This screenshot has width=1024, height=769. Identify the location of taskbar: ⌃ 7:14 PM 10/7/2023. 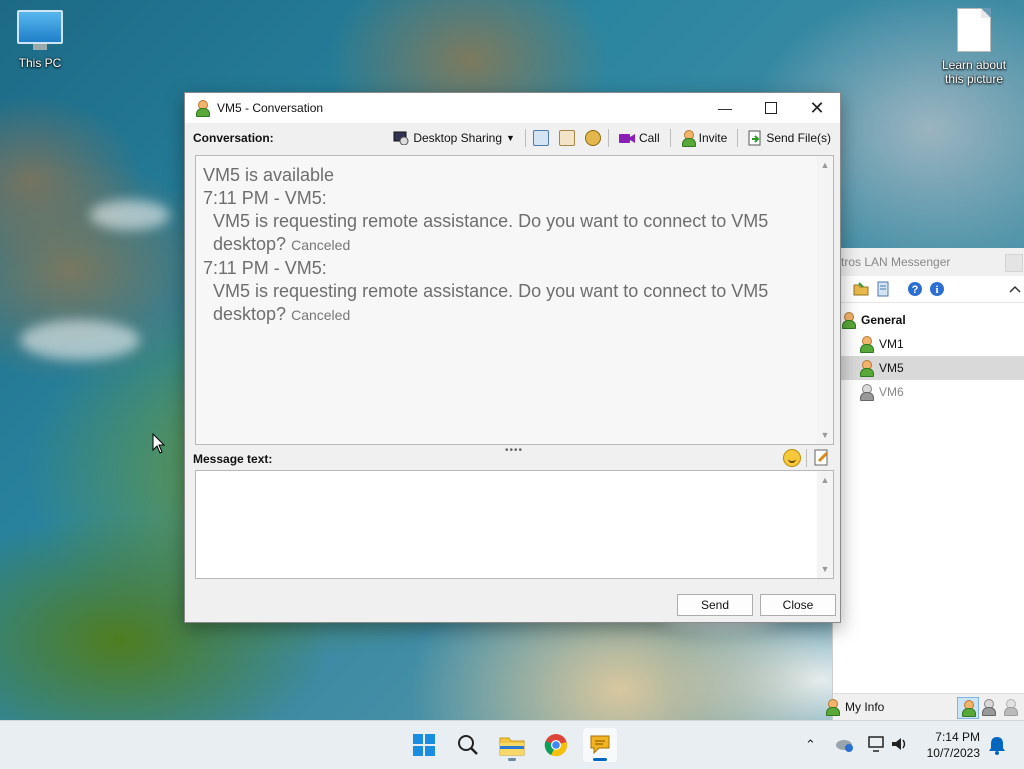
(512, 744).